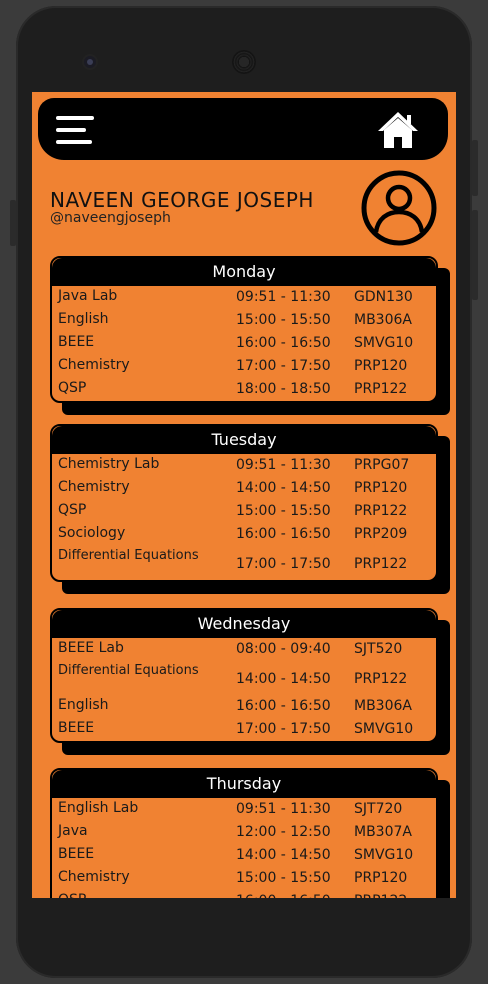 The height and width of the screenshot is (984, 488). Describe the element at coordinates (75, 130) in the screenshot. I see `hamburger-menu-icon` at that location.